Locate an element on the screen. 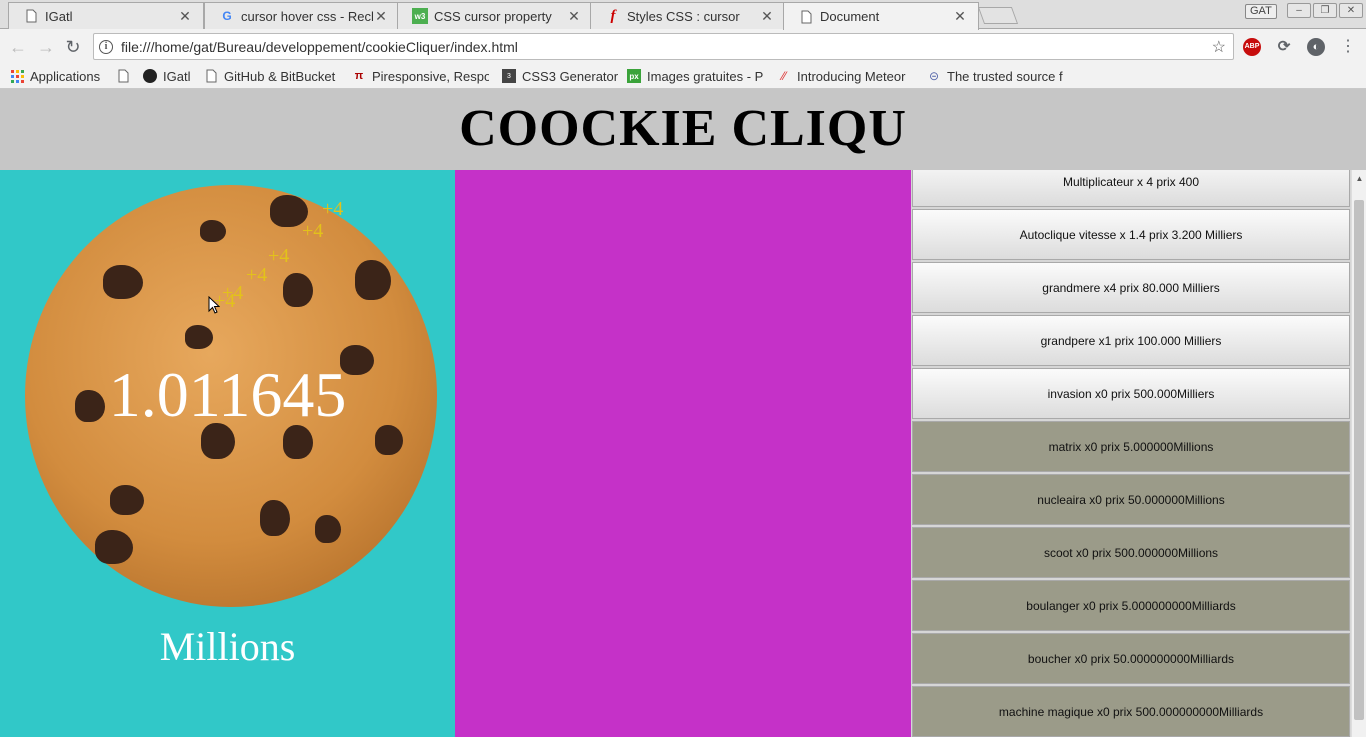  bookmark-meteor: ⁄⁄ Introducing Meteor is located at coordinates (845, 76).